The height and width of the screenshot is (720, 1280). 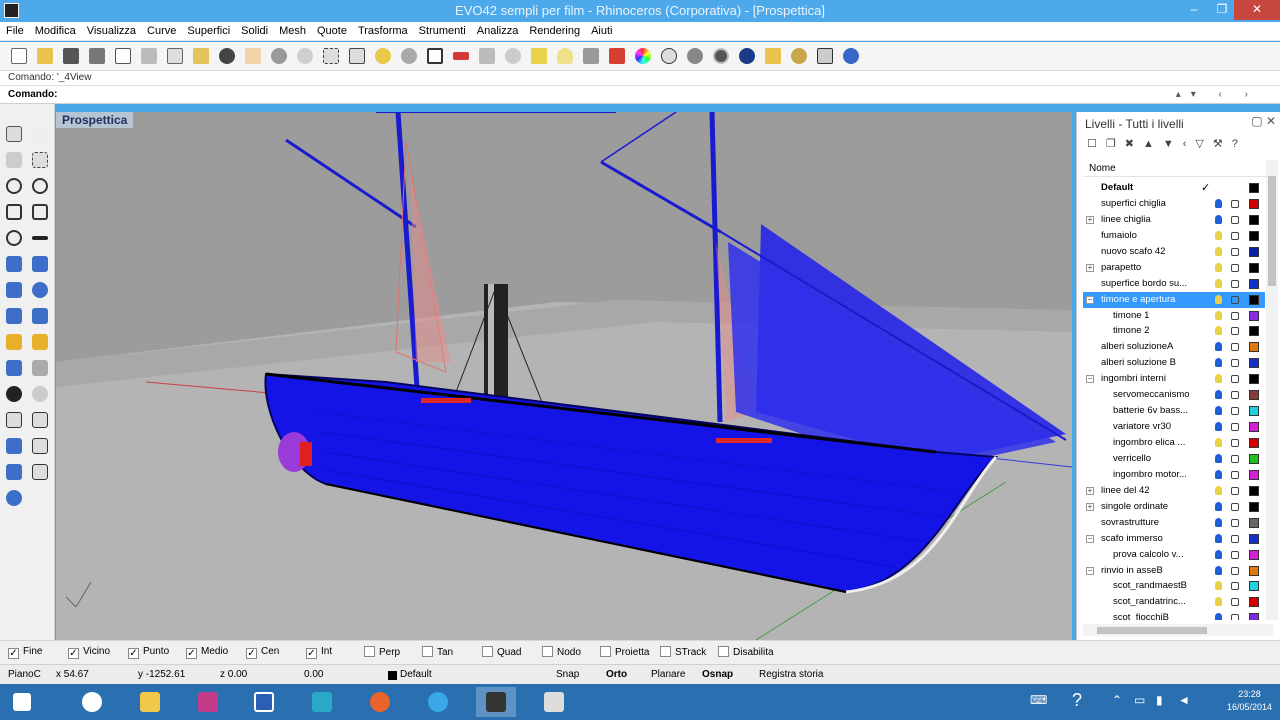 I want to click on osnap-fine: ✓ Fine, so click(x=25, y=652).